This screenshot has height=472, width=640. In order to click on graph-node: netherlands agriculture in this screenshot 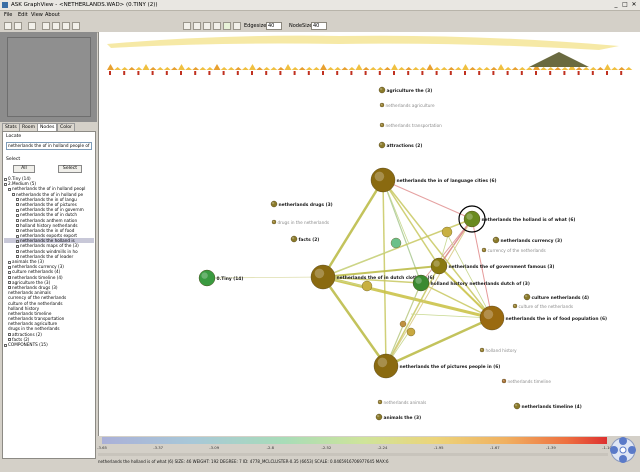, I will do `click(407, 105)`.